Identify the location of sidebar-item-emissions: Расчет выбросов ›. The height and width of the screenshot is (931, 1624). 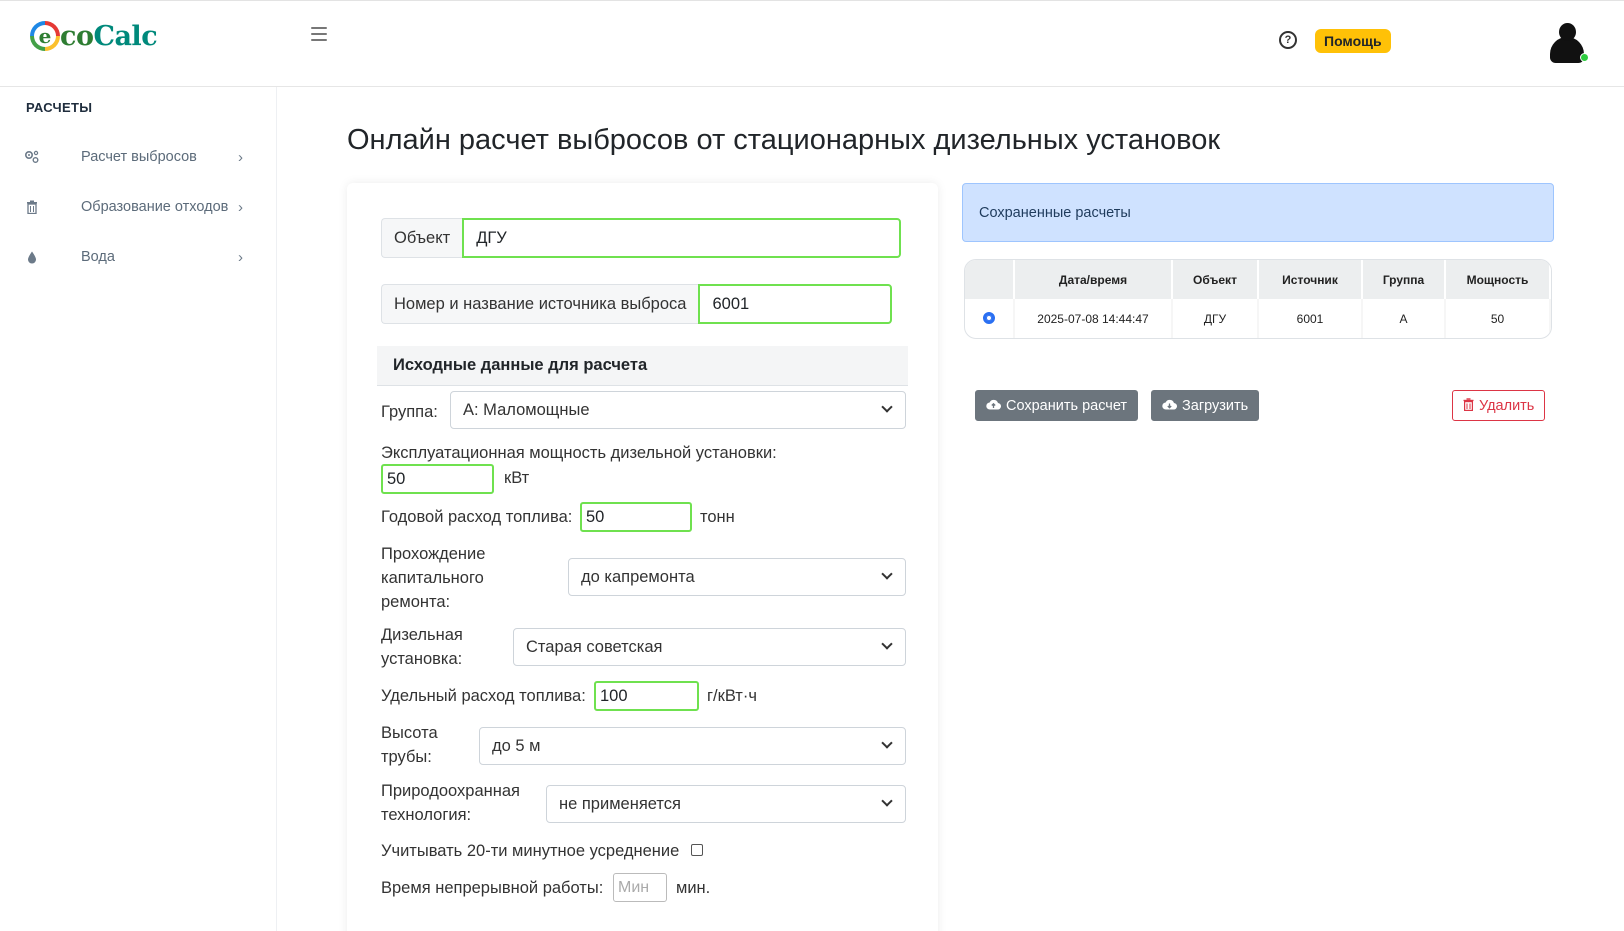
(138, 157).